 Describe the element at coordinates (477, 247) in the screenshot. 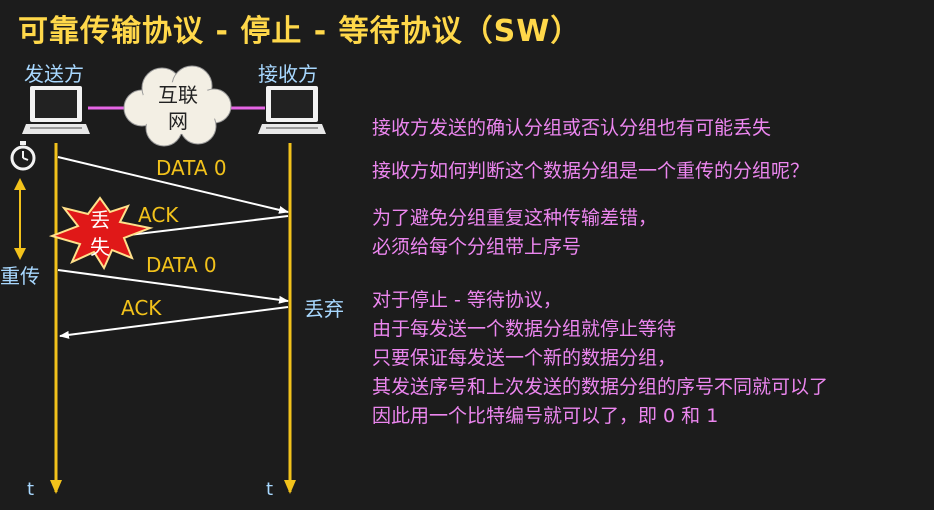

I see `note-line: 必须给每个分组带上序号` at that location.